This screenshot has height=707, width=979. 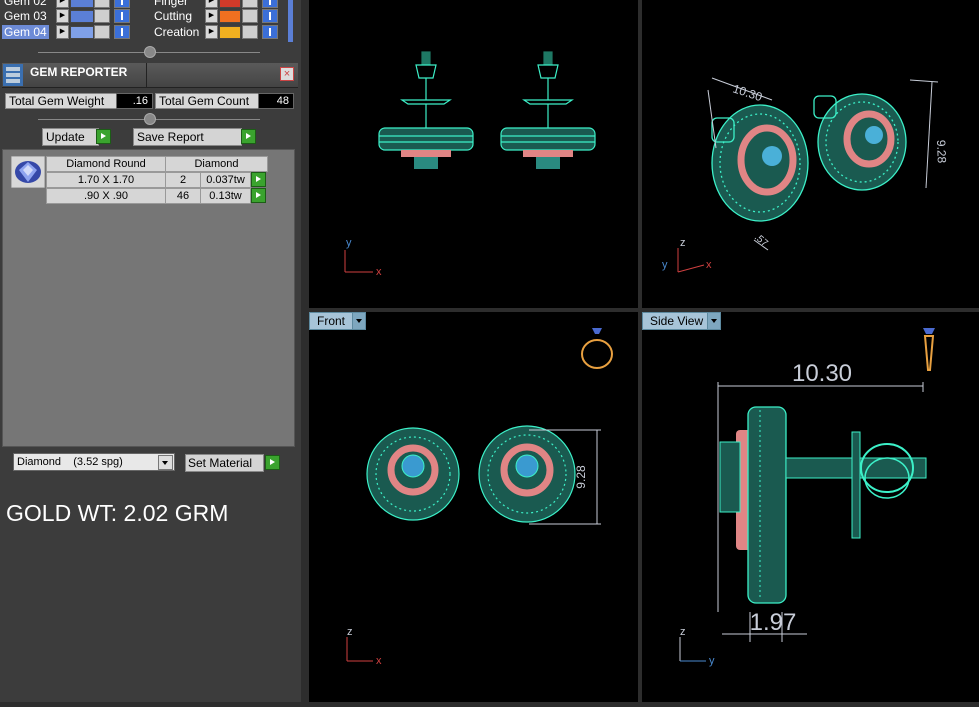 I want to click on save-report-button: Save Report, so click(x=187, y=137).